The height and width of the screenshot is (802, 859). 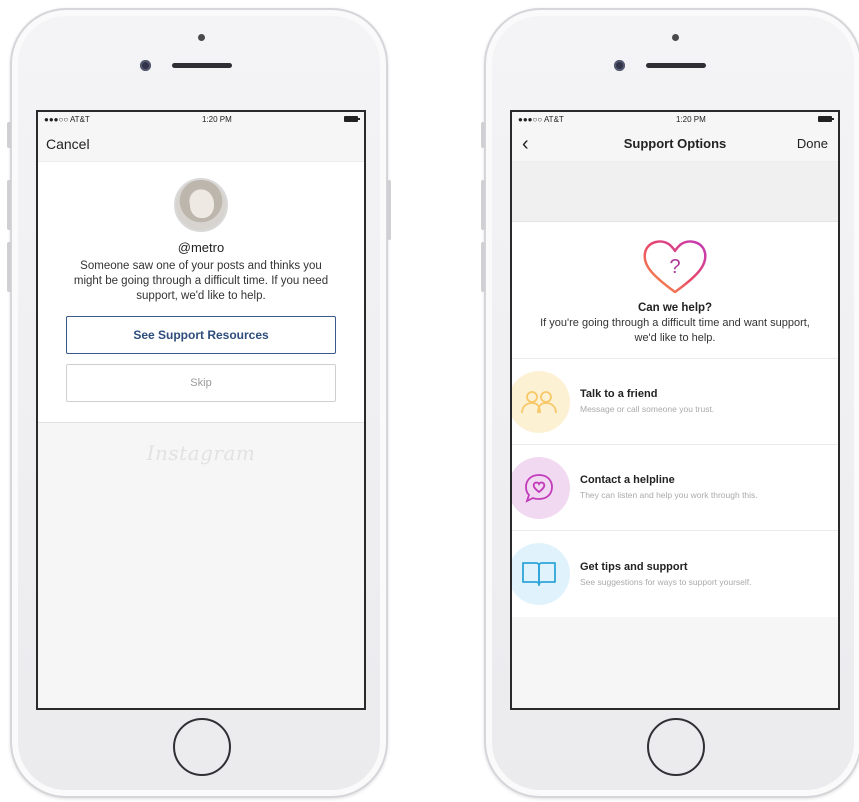 I want to click on heart-question-icon: ?, so click(x=675, y=267).